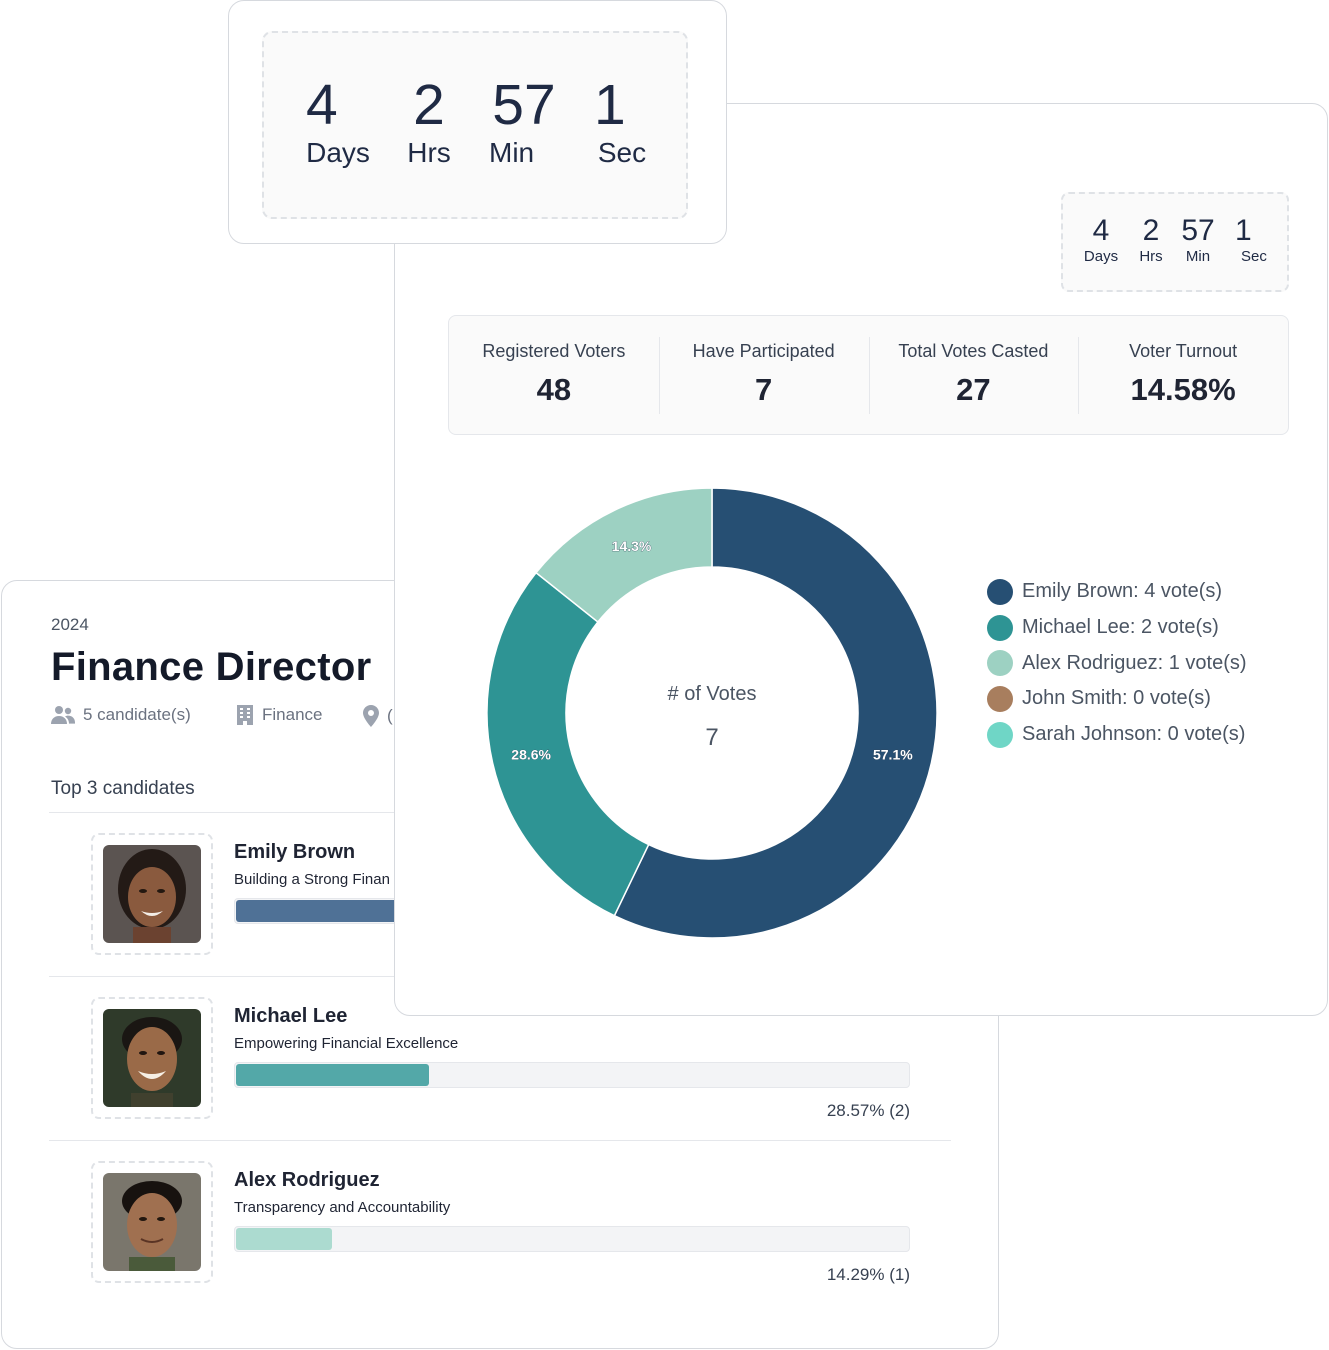 Image resolution: width=1329 pixels, height=1350 pixels. I want to click on legend-label: Sarah Johnson: 0 vote(s), so click(1134, 734).